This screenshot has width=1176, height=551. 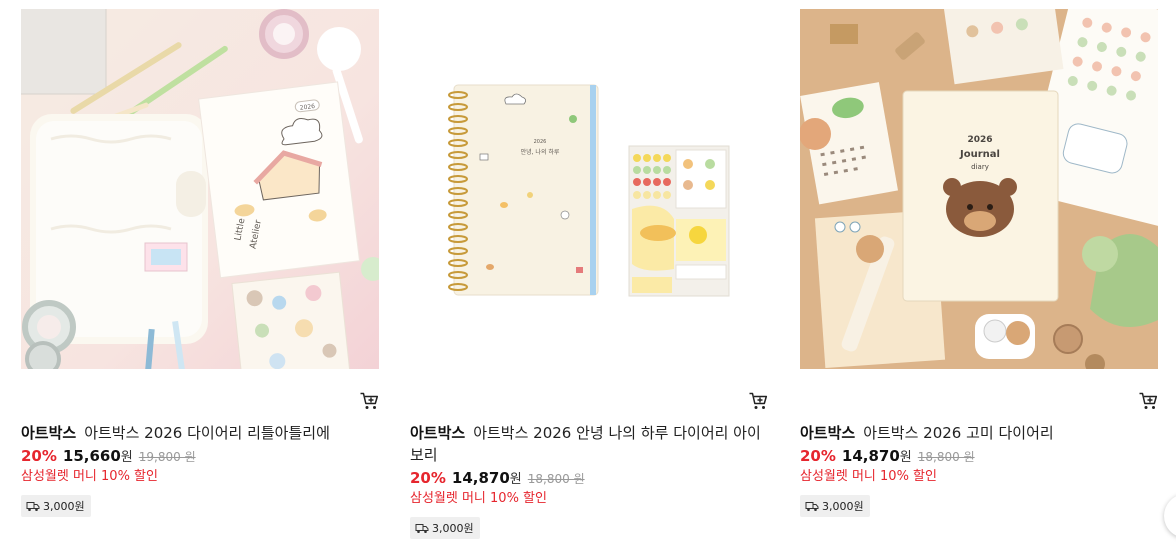 What do you see at coordinates (590, 444) in the screenshot?
I see `product-title: 아트박스 아트박스 2026 안녕 나의 하루 다이어리 아이보리` at bounding box center [590, 444].